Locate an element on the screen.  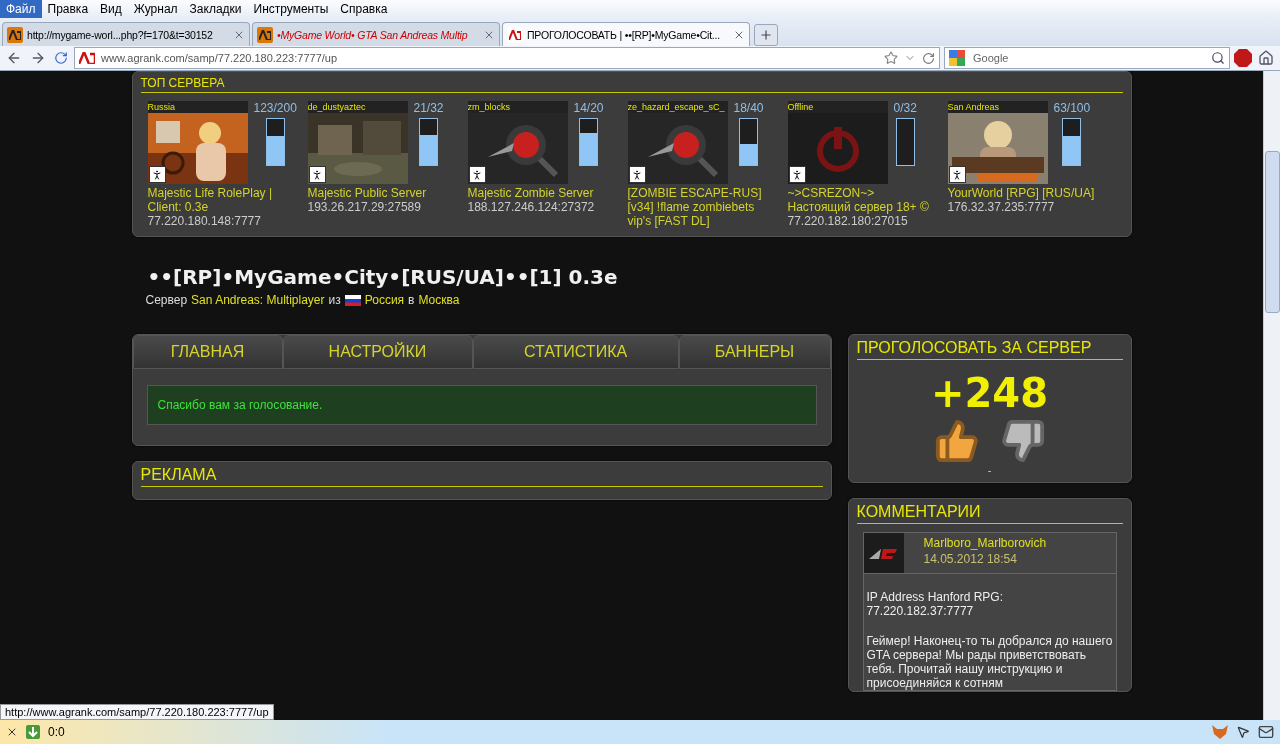
server-name-link: YourWorld [RPG] [RUS/UA] is located at coordinates (1022, 193).